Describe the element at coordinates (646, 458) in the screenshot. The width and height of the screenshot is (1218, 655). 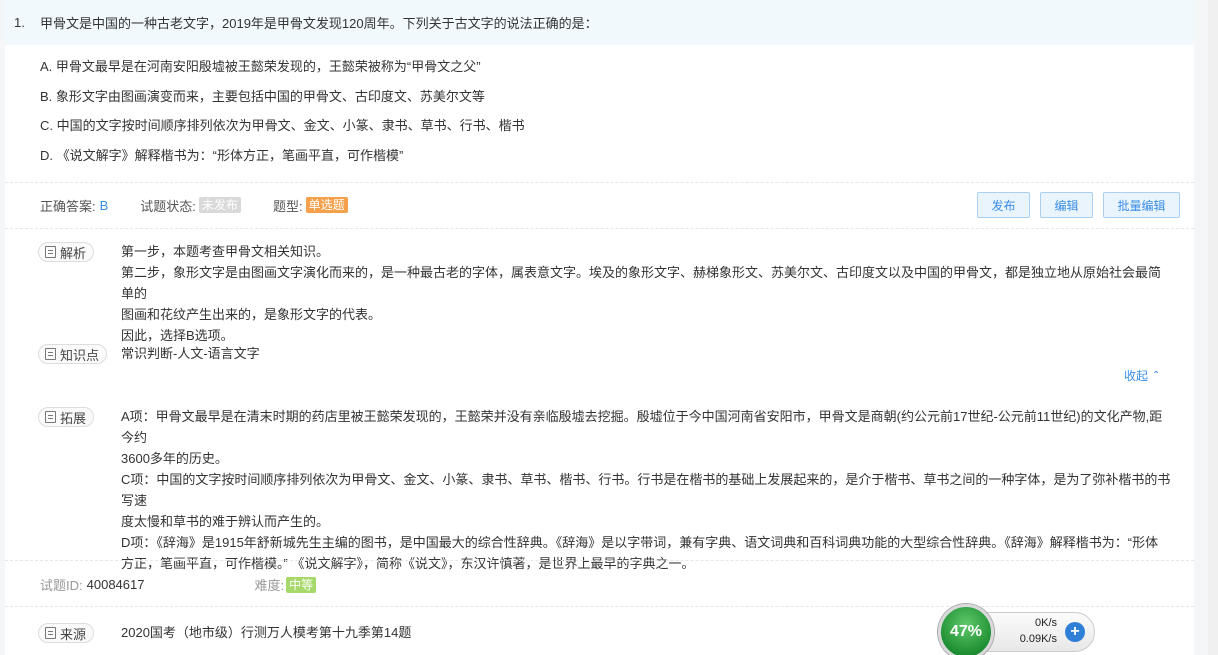
I see `extension-line: 3600多年的历史。` at that location.